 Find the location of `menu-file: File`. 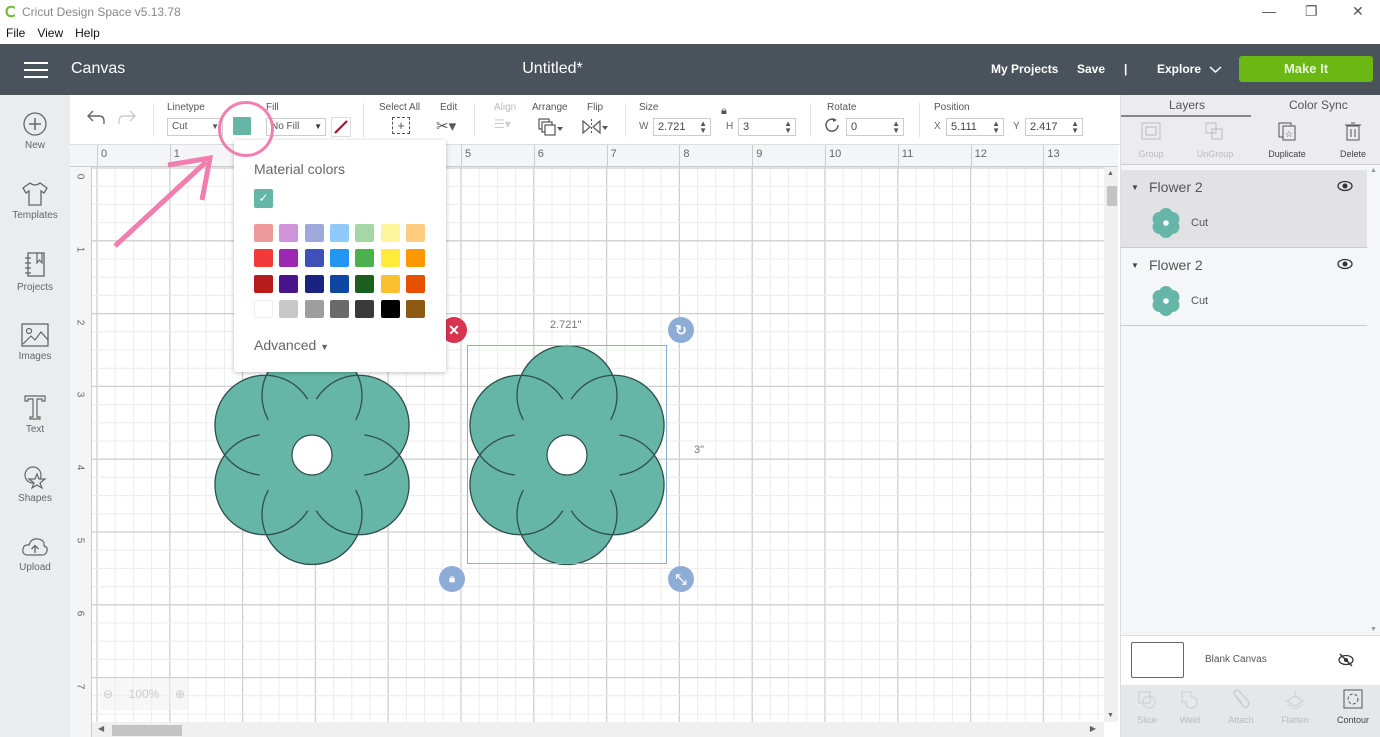

menu-file: File is located at coordinates (15, 34).